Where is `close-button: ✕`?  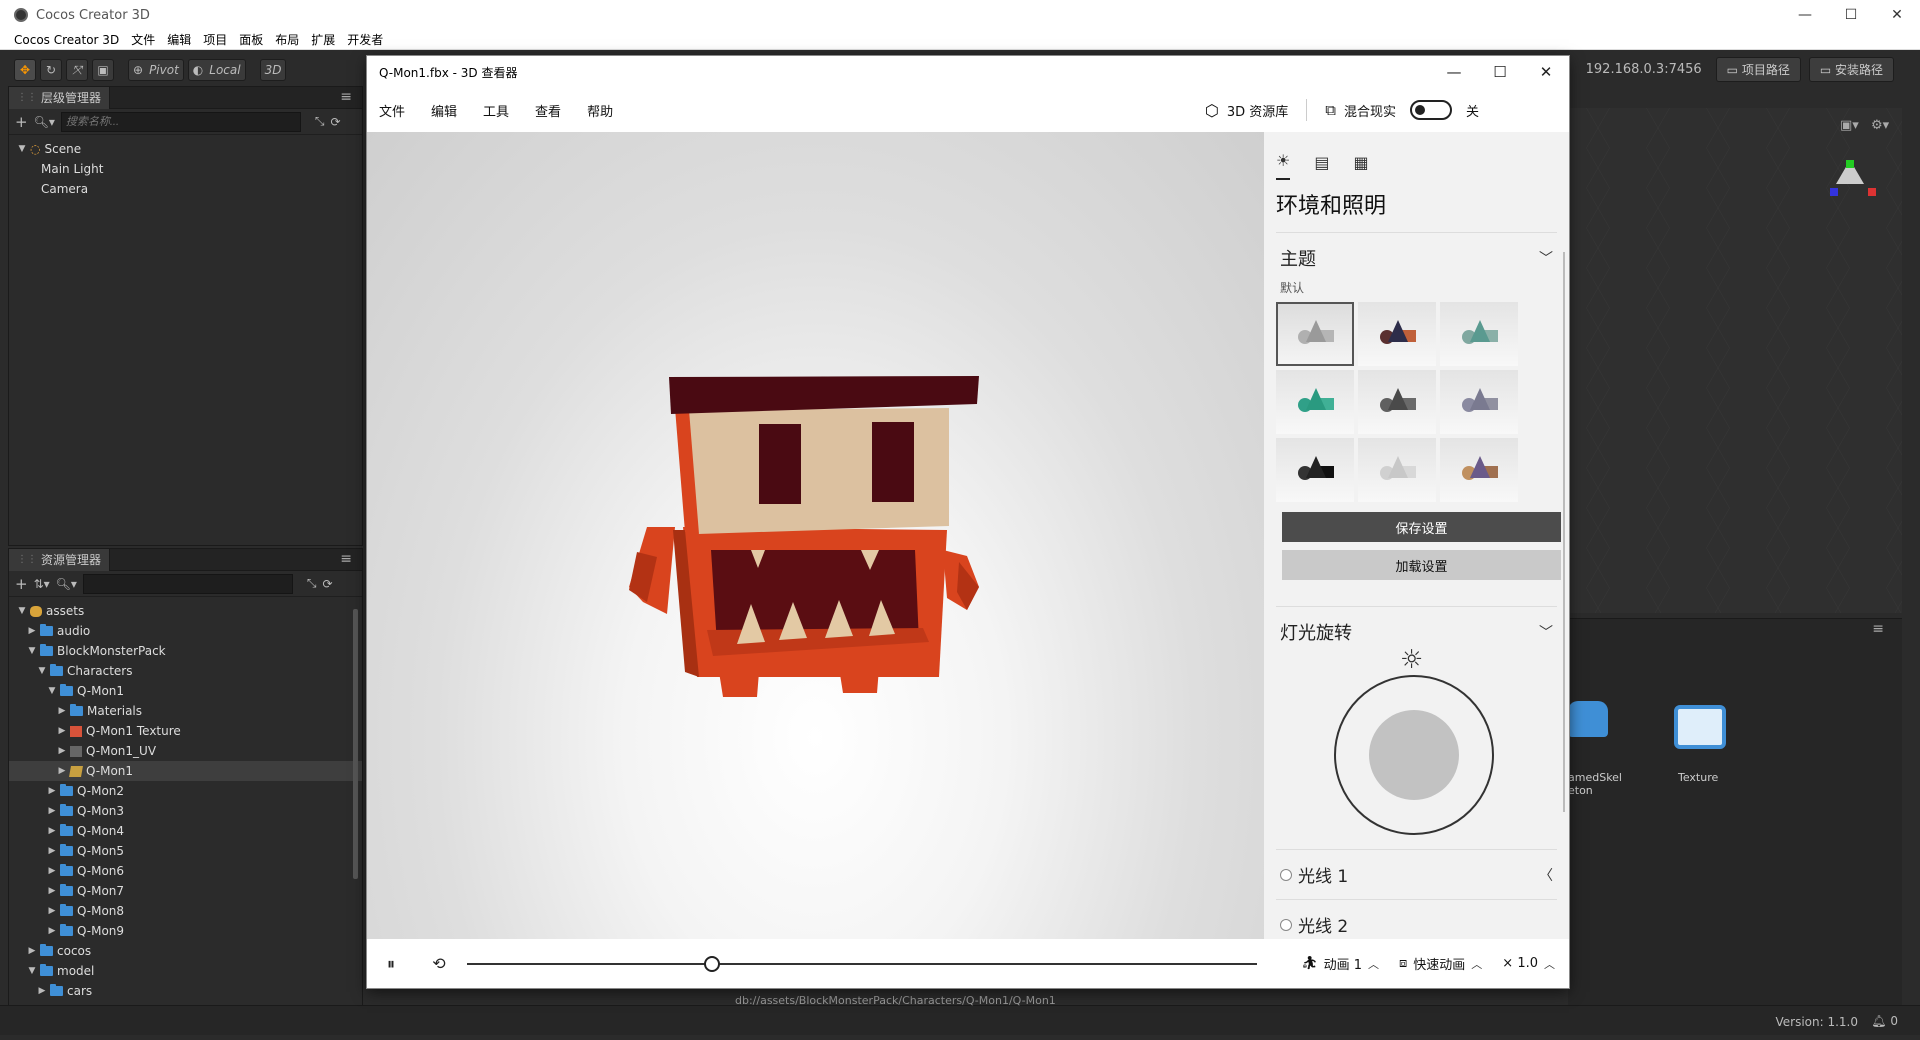
close-button: ✕ is located at coordinates (1897, 15).